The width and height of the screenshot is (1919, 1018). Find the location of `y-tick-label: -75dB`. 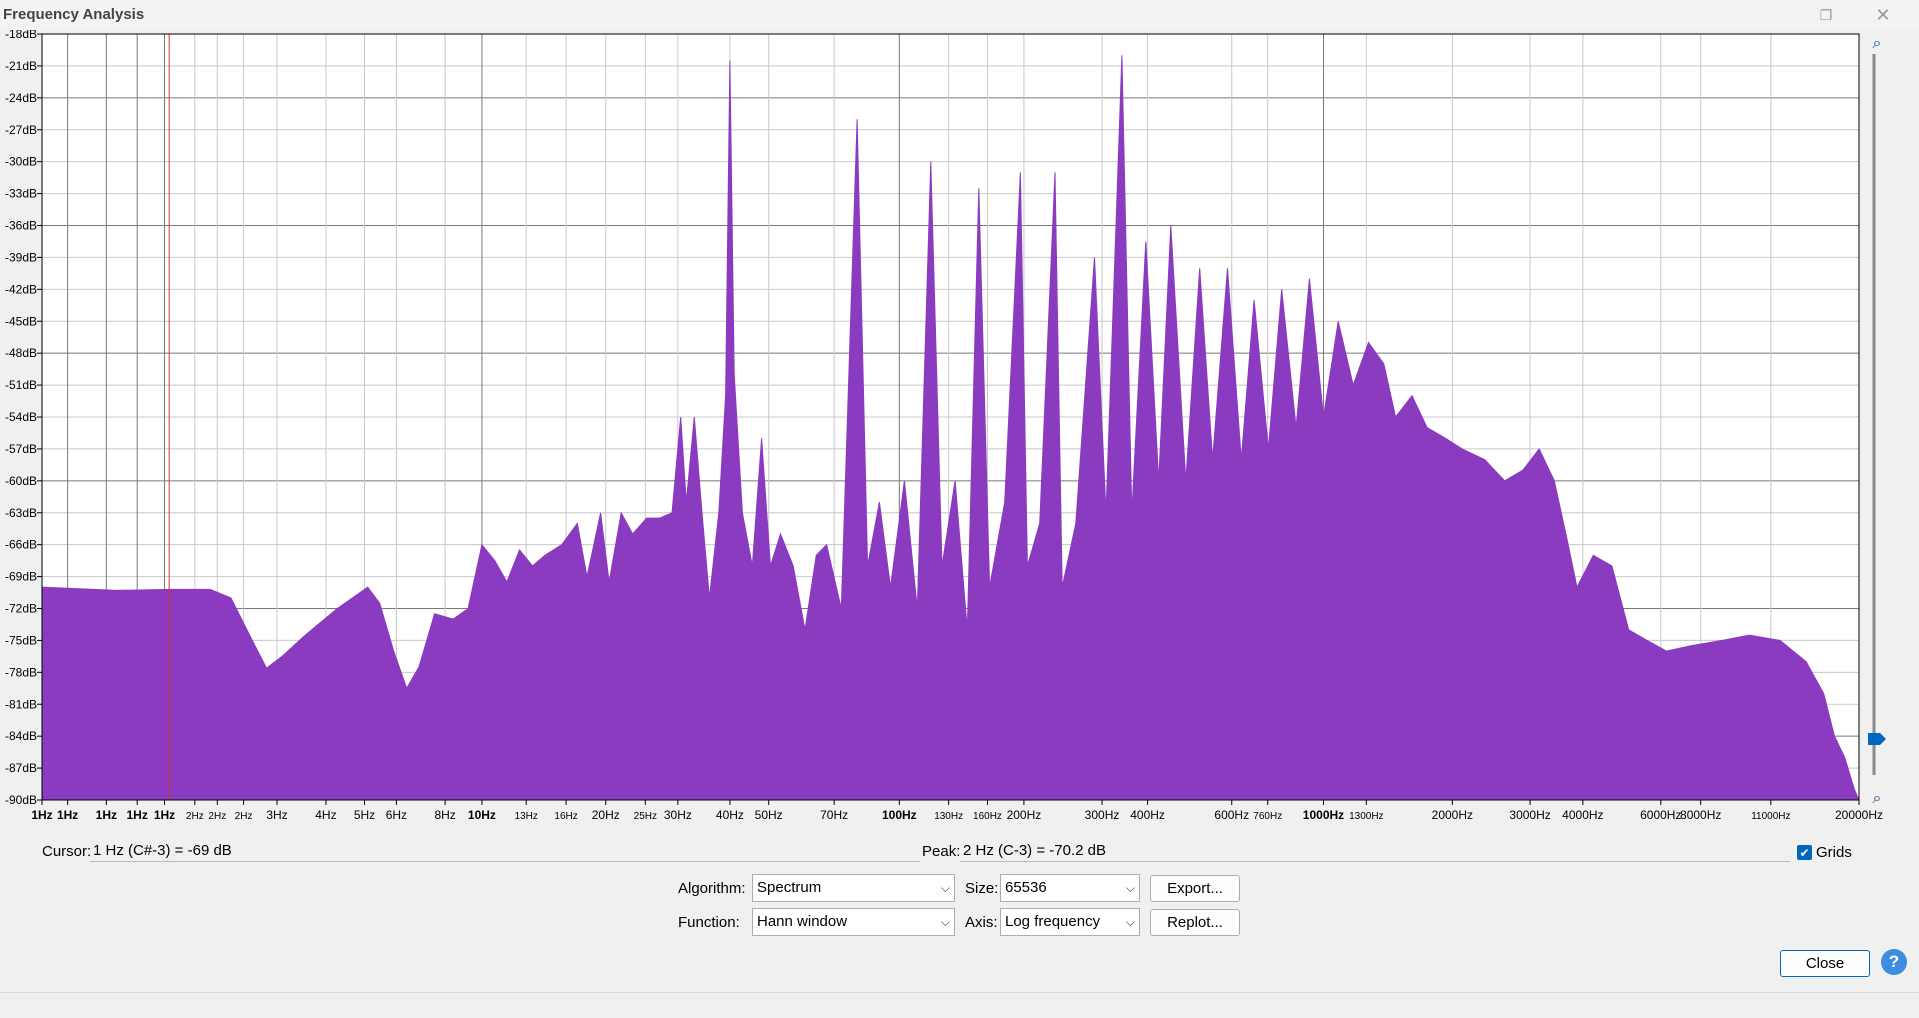

y-tick-label: -75dB is located at coordinates (21, 640).